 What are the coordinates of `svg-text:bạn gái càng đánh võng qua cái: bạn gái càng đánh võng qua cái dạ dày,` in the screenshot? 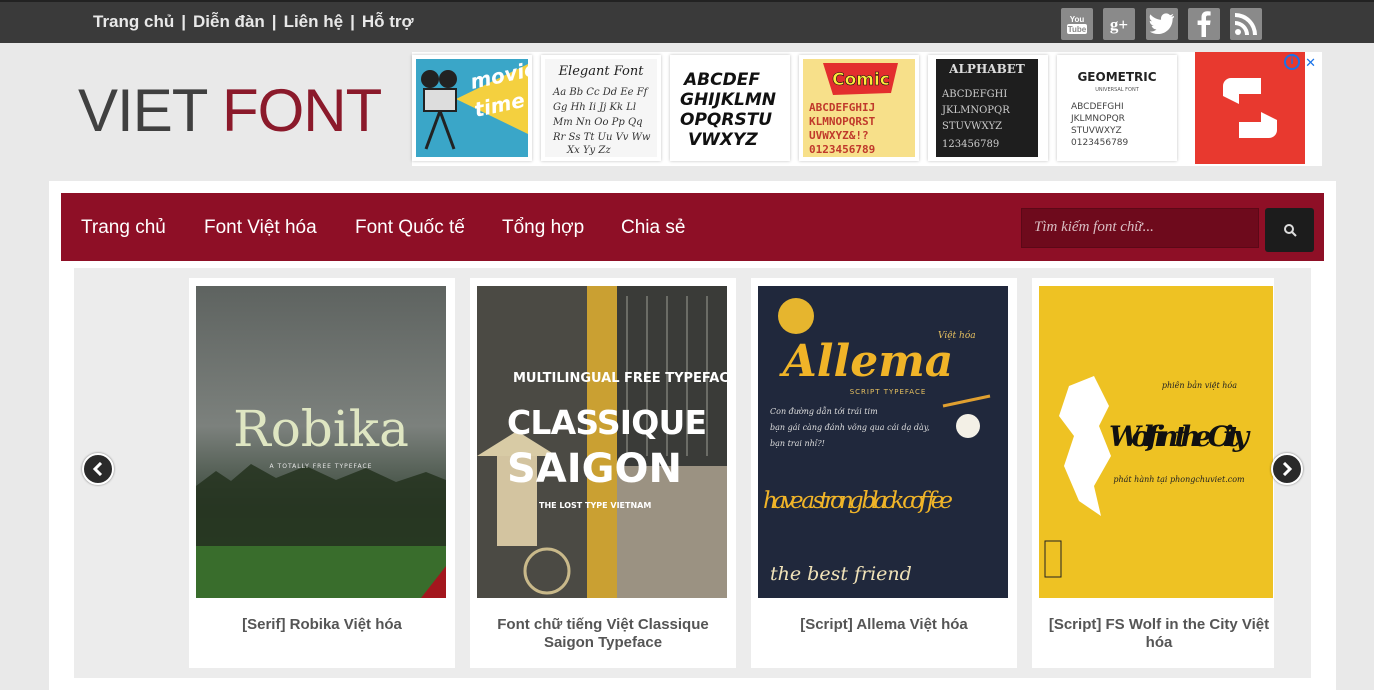 It's located at (850, 427).